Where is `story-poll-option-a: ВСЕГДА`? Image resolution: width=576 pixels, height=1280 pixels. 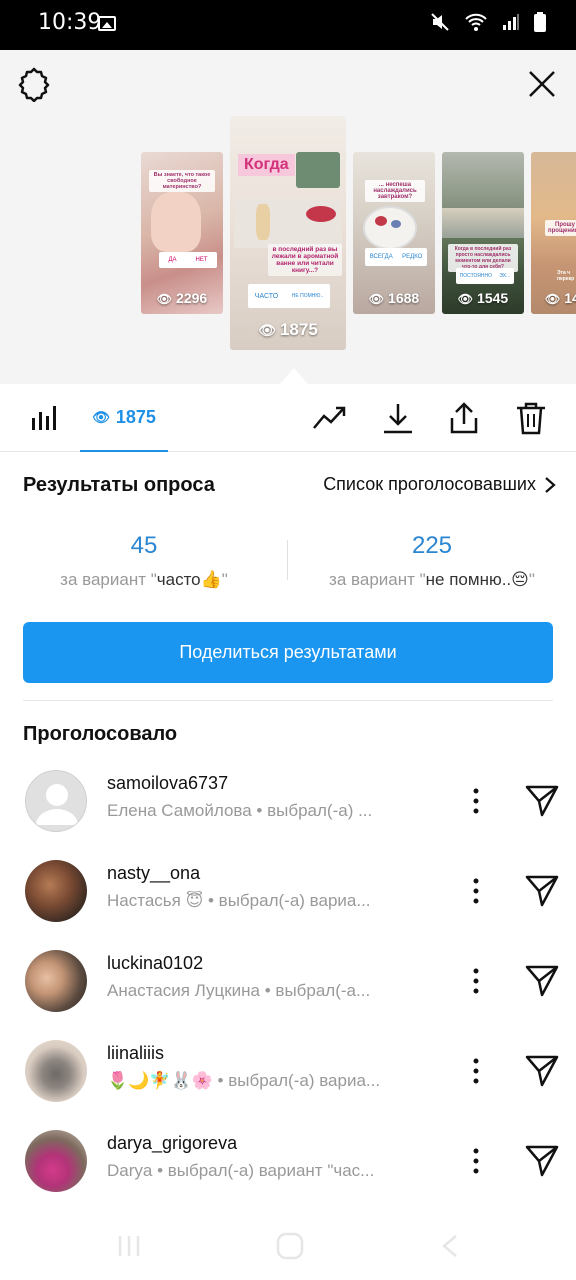
story-poll-option-a: ВСЕГДА is located at coordinates (381, 257).